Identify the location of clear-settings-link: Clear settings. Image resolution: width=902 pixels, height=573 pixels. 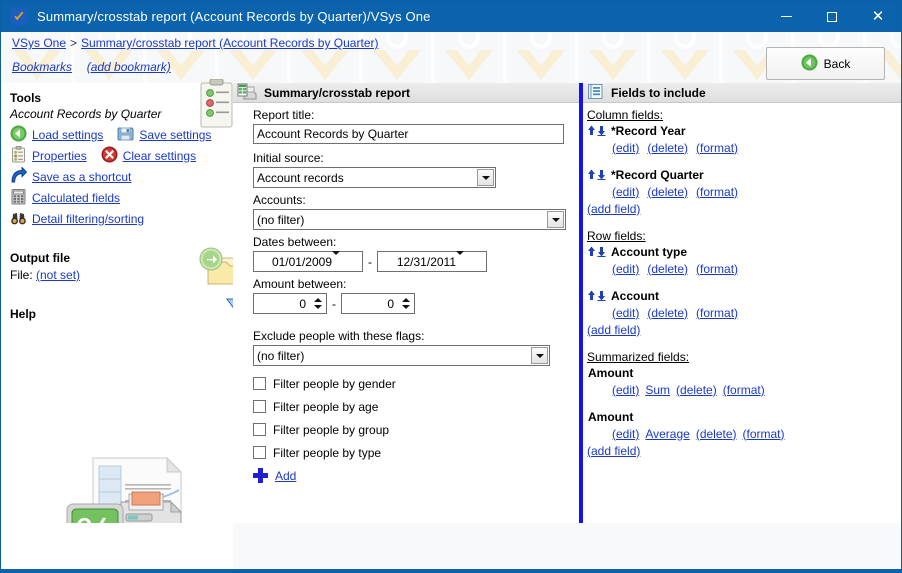
(159, 156).